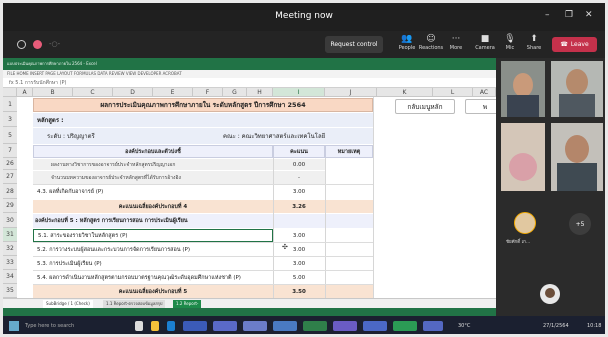 The width and height of the screenshot is (608, 337). Describe the element at coordinates (425, 106) in the screenshot. I see `main-menu-button: กลับเมนูหลัก` at that location.